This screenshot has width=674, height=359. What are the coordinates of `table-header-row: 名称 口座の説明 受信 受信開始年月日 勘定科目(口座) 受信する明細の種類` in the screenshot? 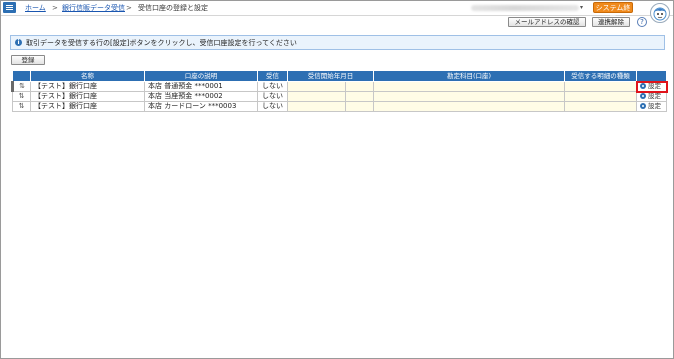 It's located at (340, 76).